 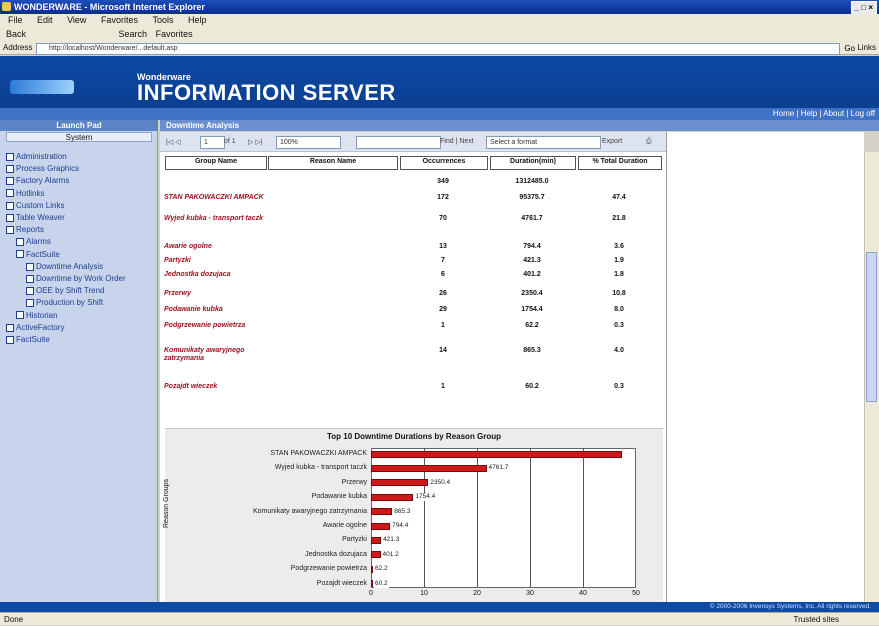 I want to click on table-row-pct: 1.9, so click(x=619, y=260).